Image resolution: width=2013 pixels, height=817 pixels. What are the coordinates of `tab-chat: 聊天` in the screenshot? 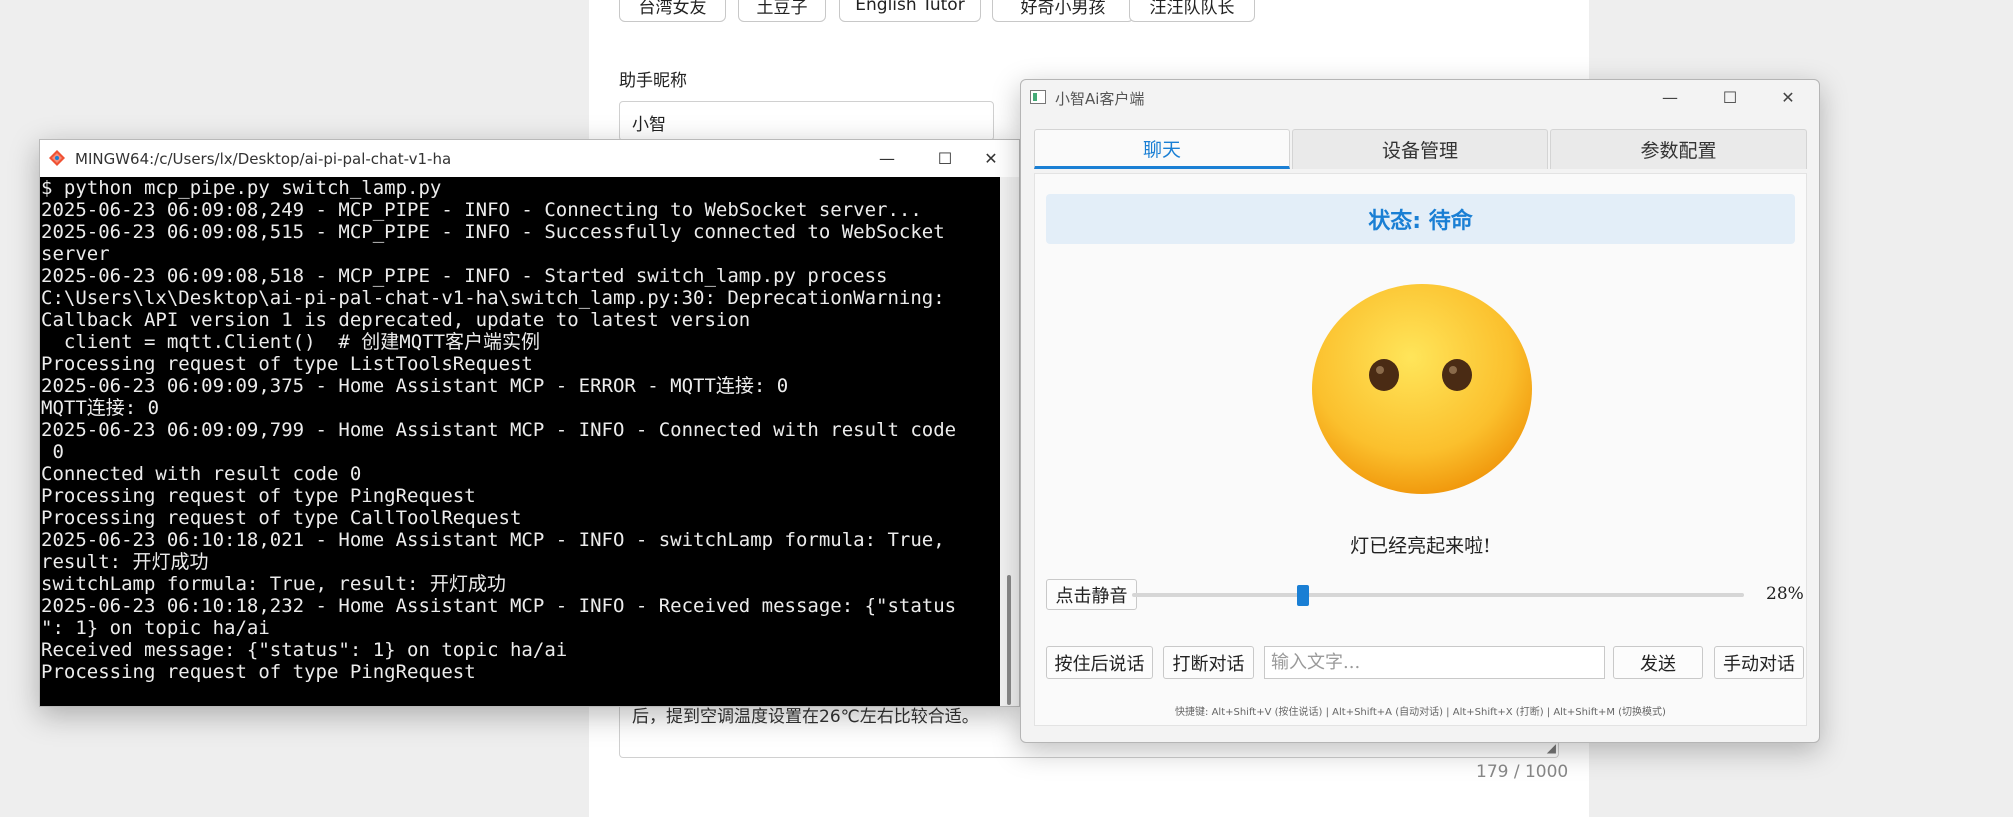 It's located at (1162, 149).